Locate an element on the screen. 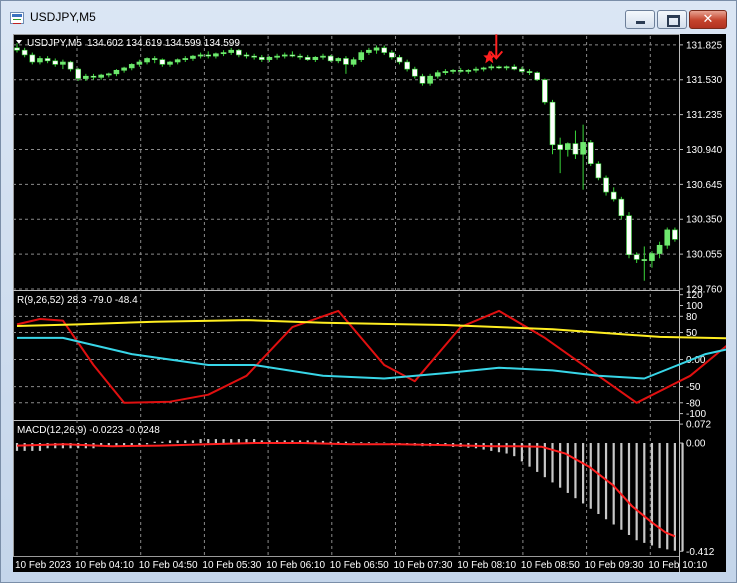  price-tick-label: 131.530 is located at coordinates (704, 80).